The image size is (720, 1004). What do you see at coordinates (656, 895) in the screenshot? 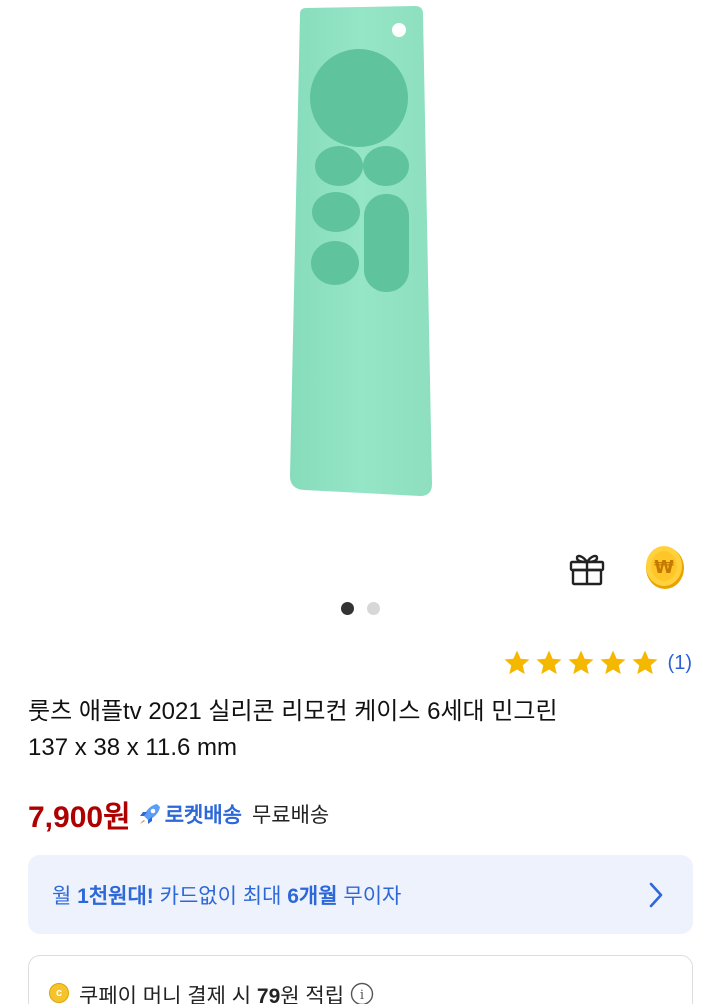
I see `chevron-right-icon` at bounding box center [656, 895].